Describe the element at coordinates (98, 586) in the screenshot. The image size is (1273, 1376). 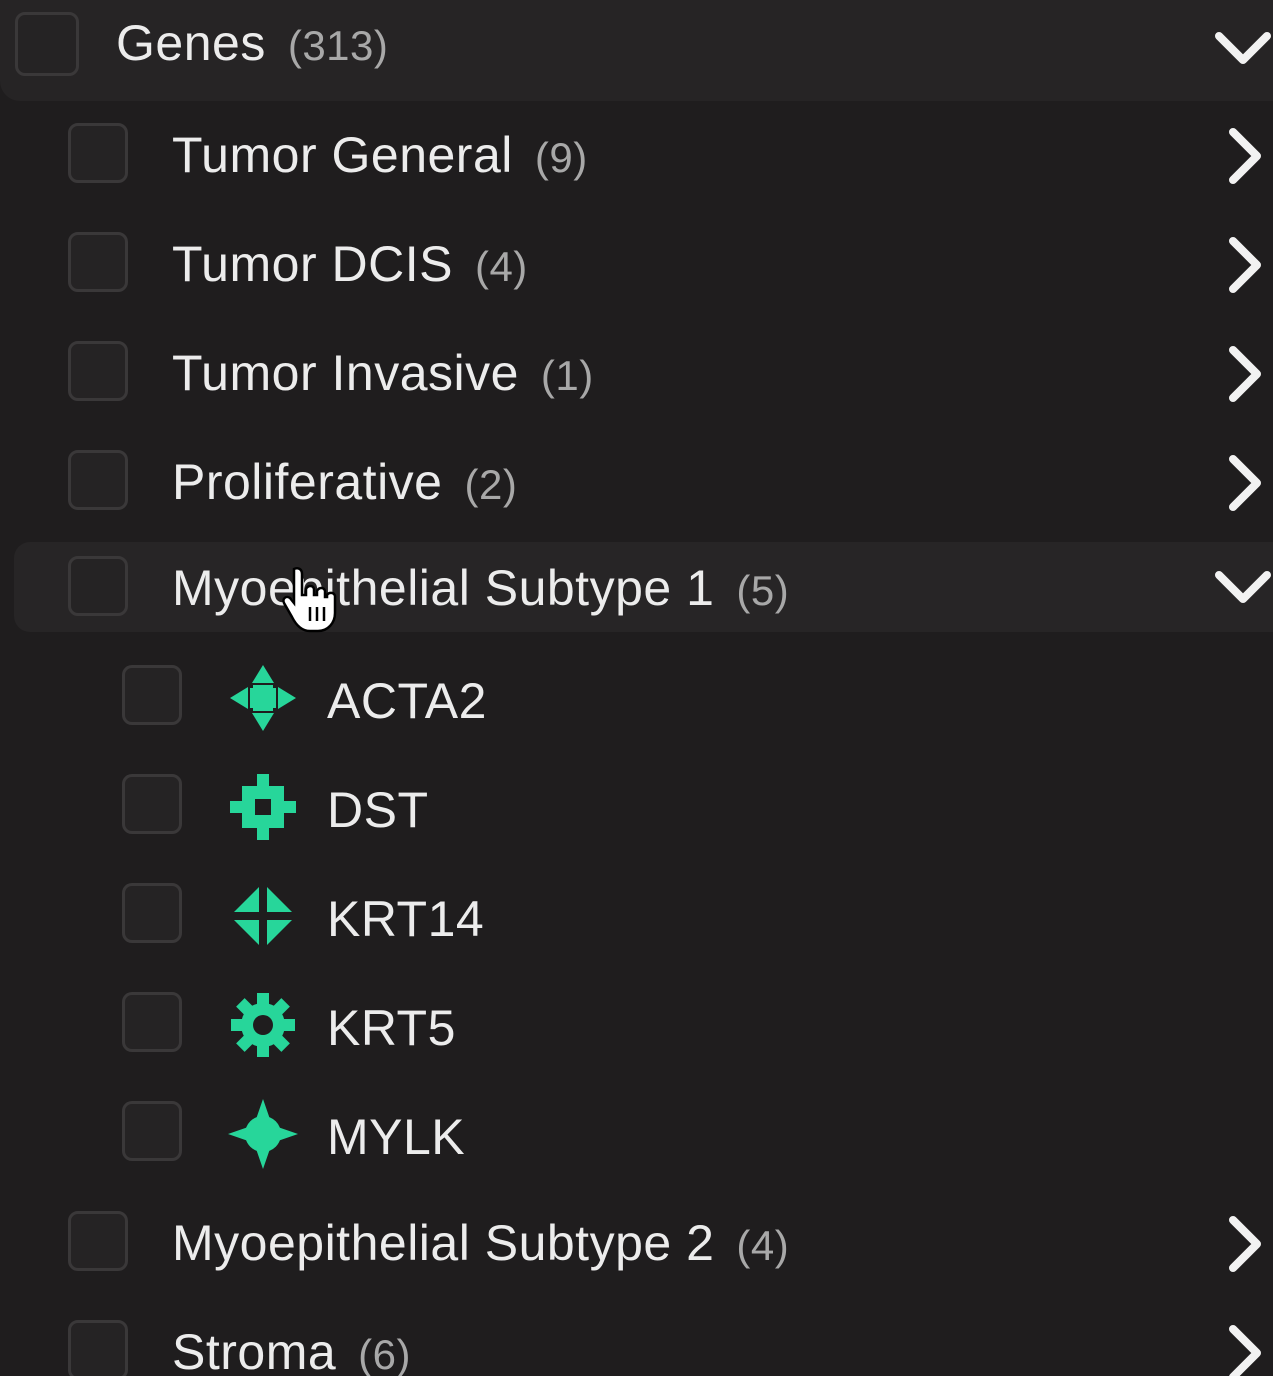
I see `myoepithelial-subtype-1-checkbox` at that location.